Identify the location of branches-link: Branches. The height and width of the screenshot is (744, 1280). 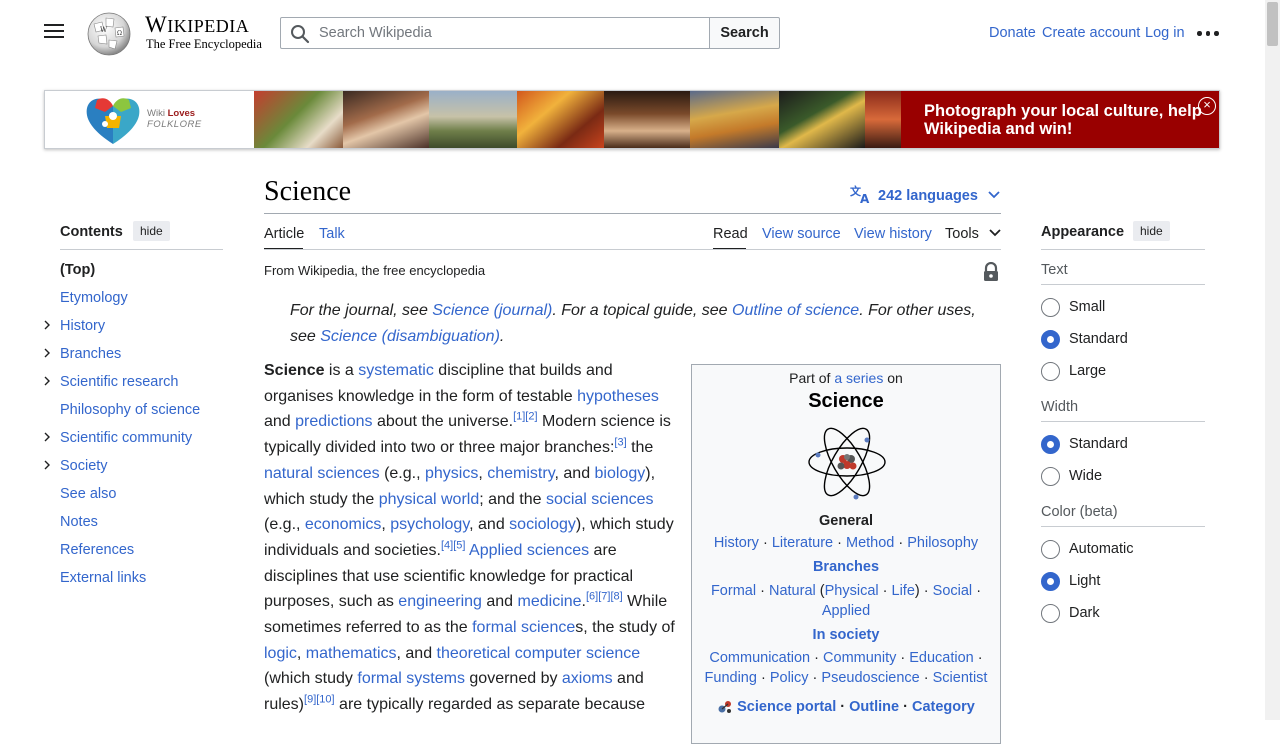
(846, 567).